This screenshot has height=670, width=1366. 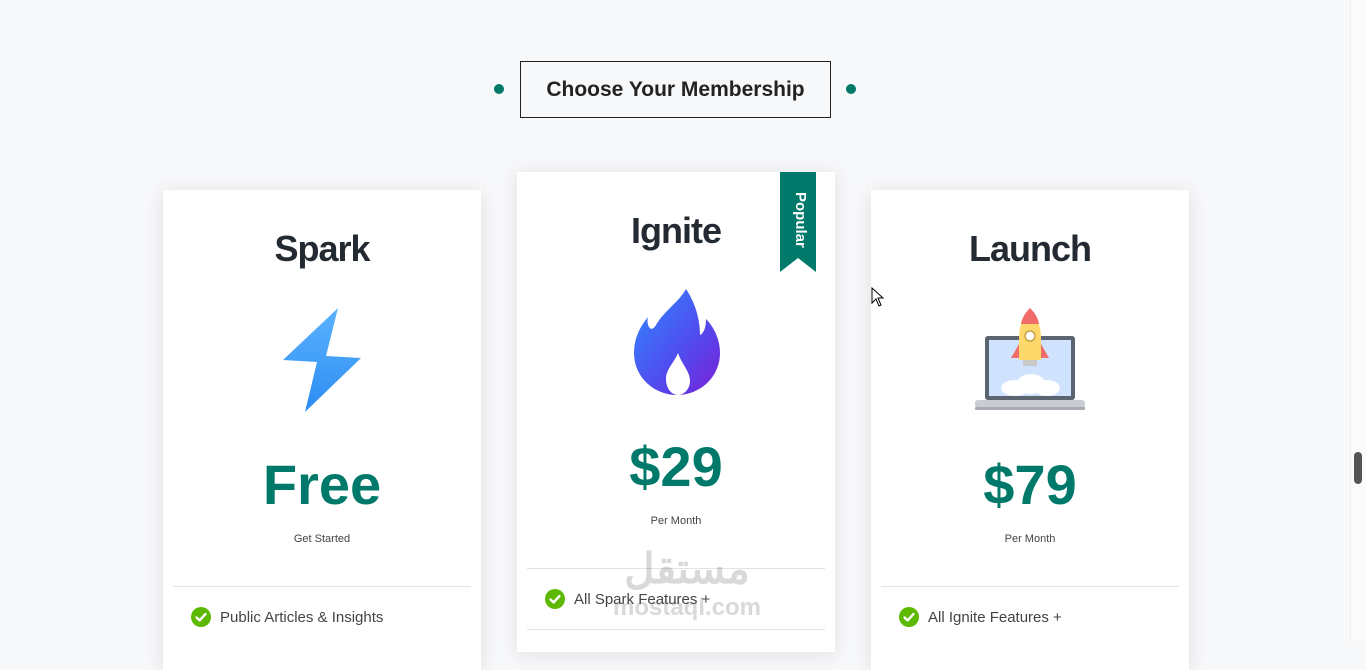 What do you see at coordinates (1358, 320) in the screenshot?
I see `vertical-scrollbar` at bounding box center [1358, 320].